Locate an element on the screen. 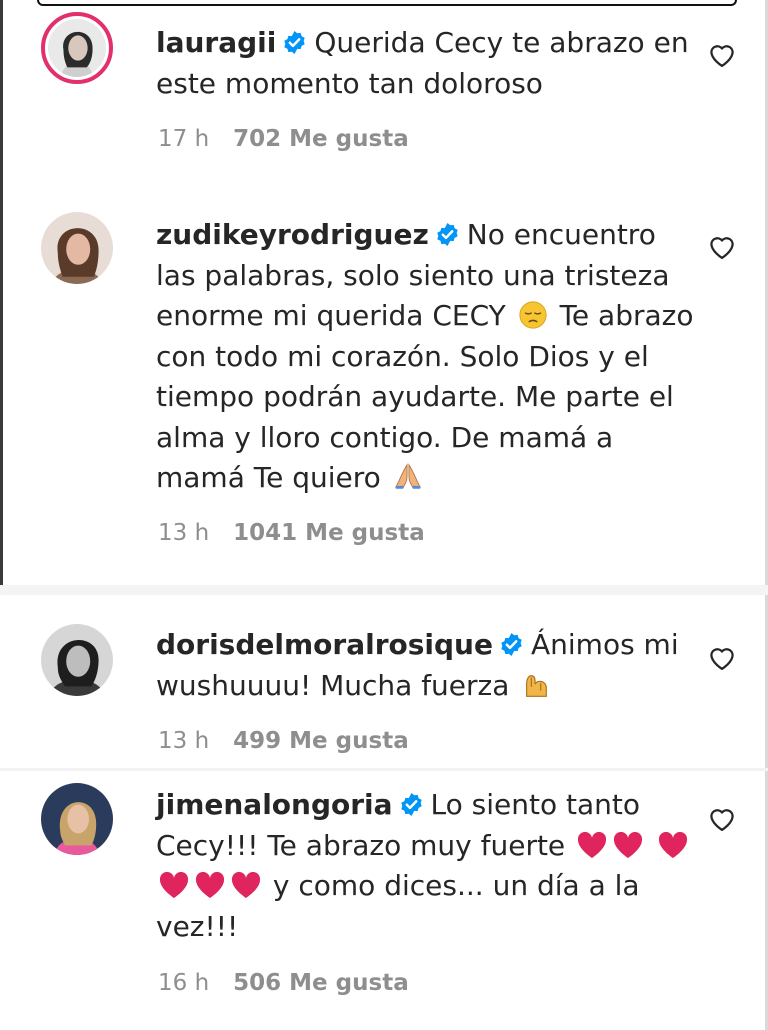 Image resolution: width=768 pixels, height=1030 pixels. comment-meta: 16 h 506 Me gusta is located at coordinates (283, 983).